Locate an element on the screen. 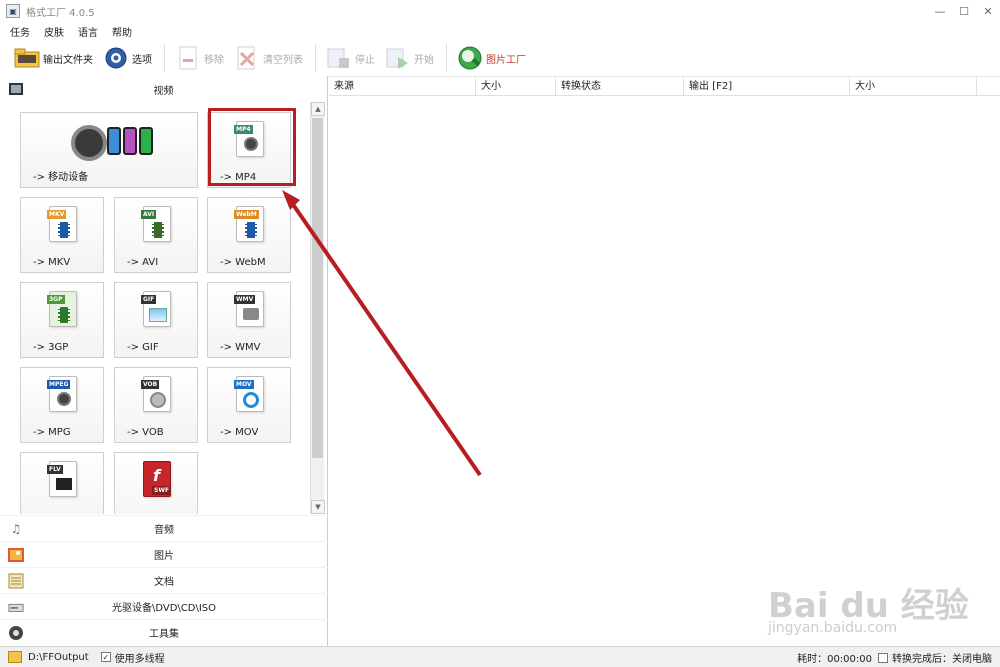 This screenshot has height=667, width=1000. wmv-file-icon: WMV is located at coordinates (249, 309).